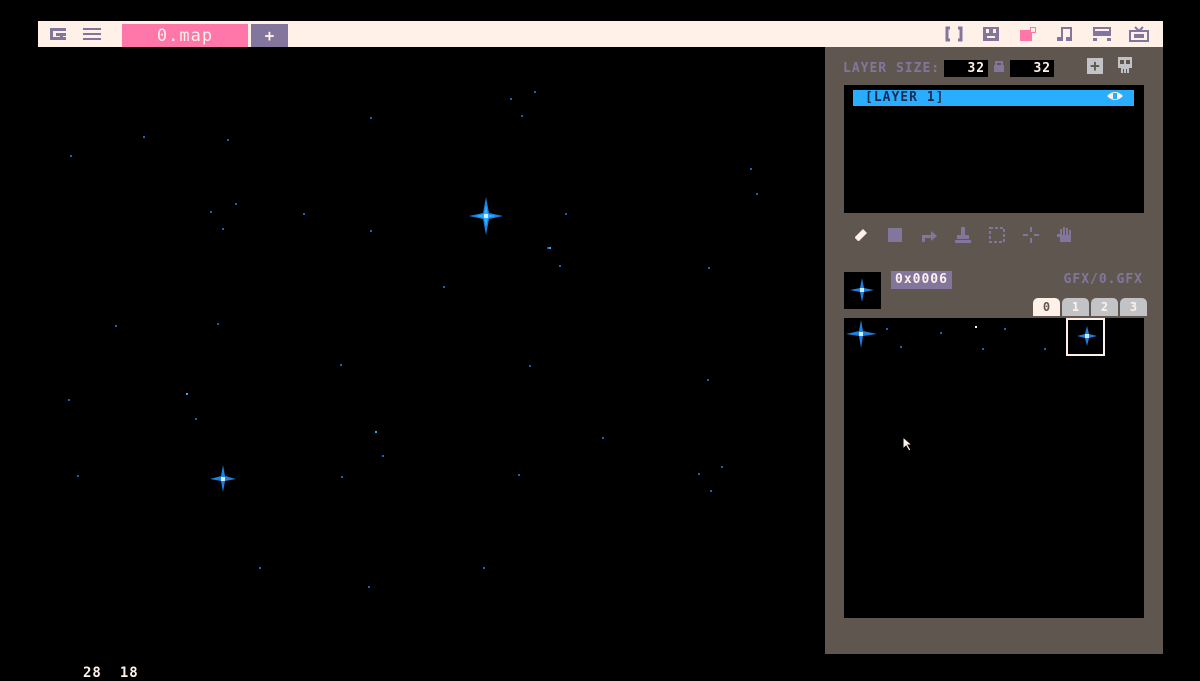  I want to click on logo-icon, so click(58, 34).